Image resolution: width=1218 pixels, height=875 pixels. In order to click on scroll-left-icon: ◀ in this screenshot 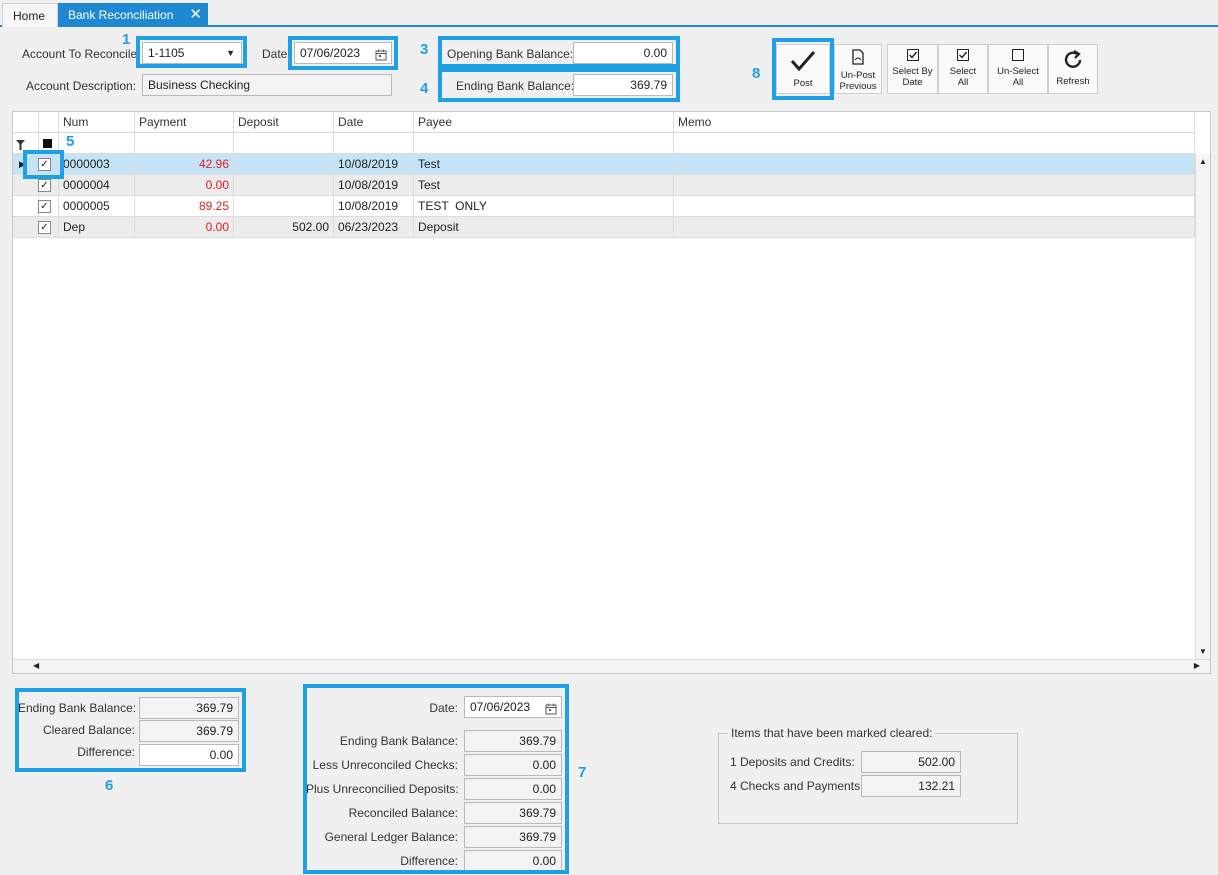, I will do `click(36, 665)`.